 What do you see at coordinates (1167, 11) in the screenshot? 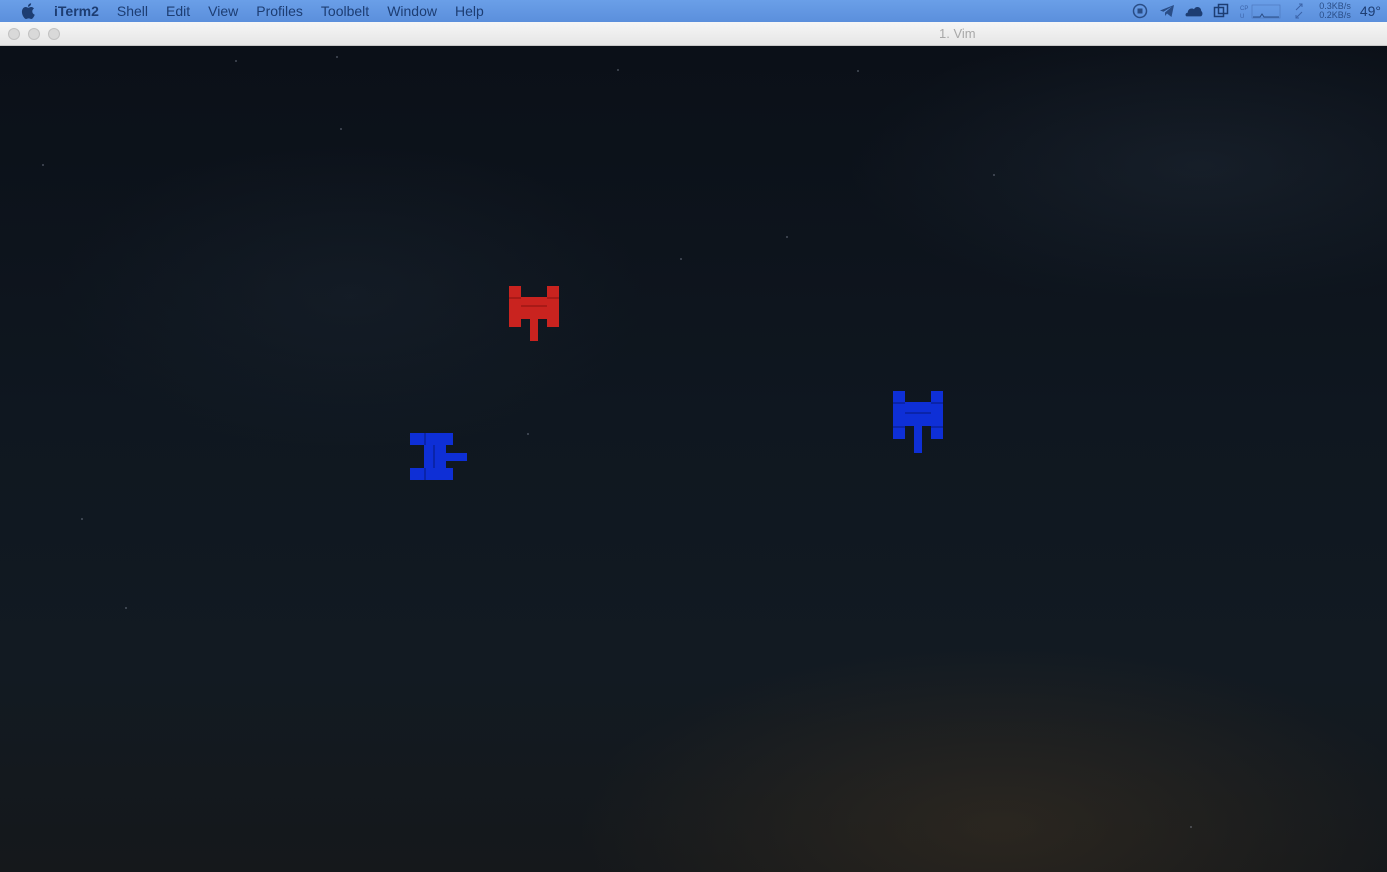
I see `telegram-icon` at bounding box center [1167, 11].